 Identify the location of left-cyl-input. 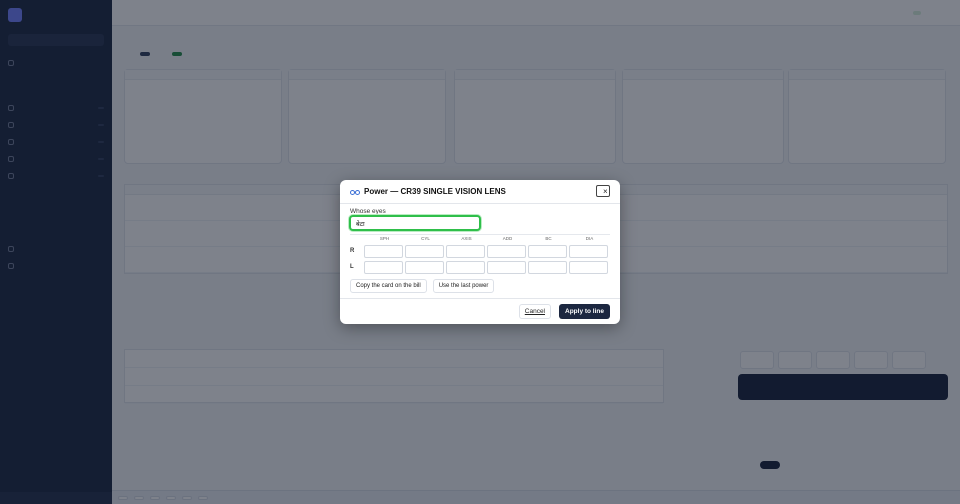
(424, 267).